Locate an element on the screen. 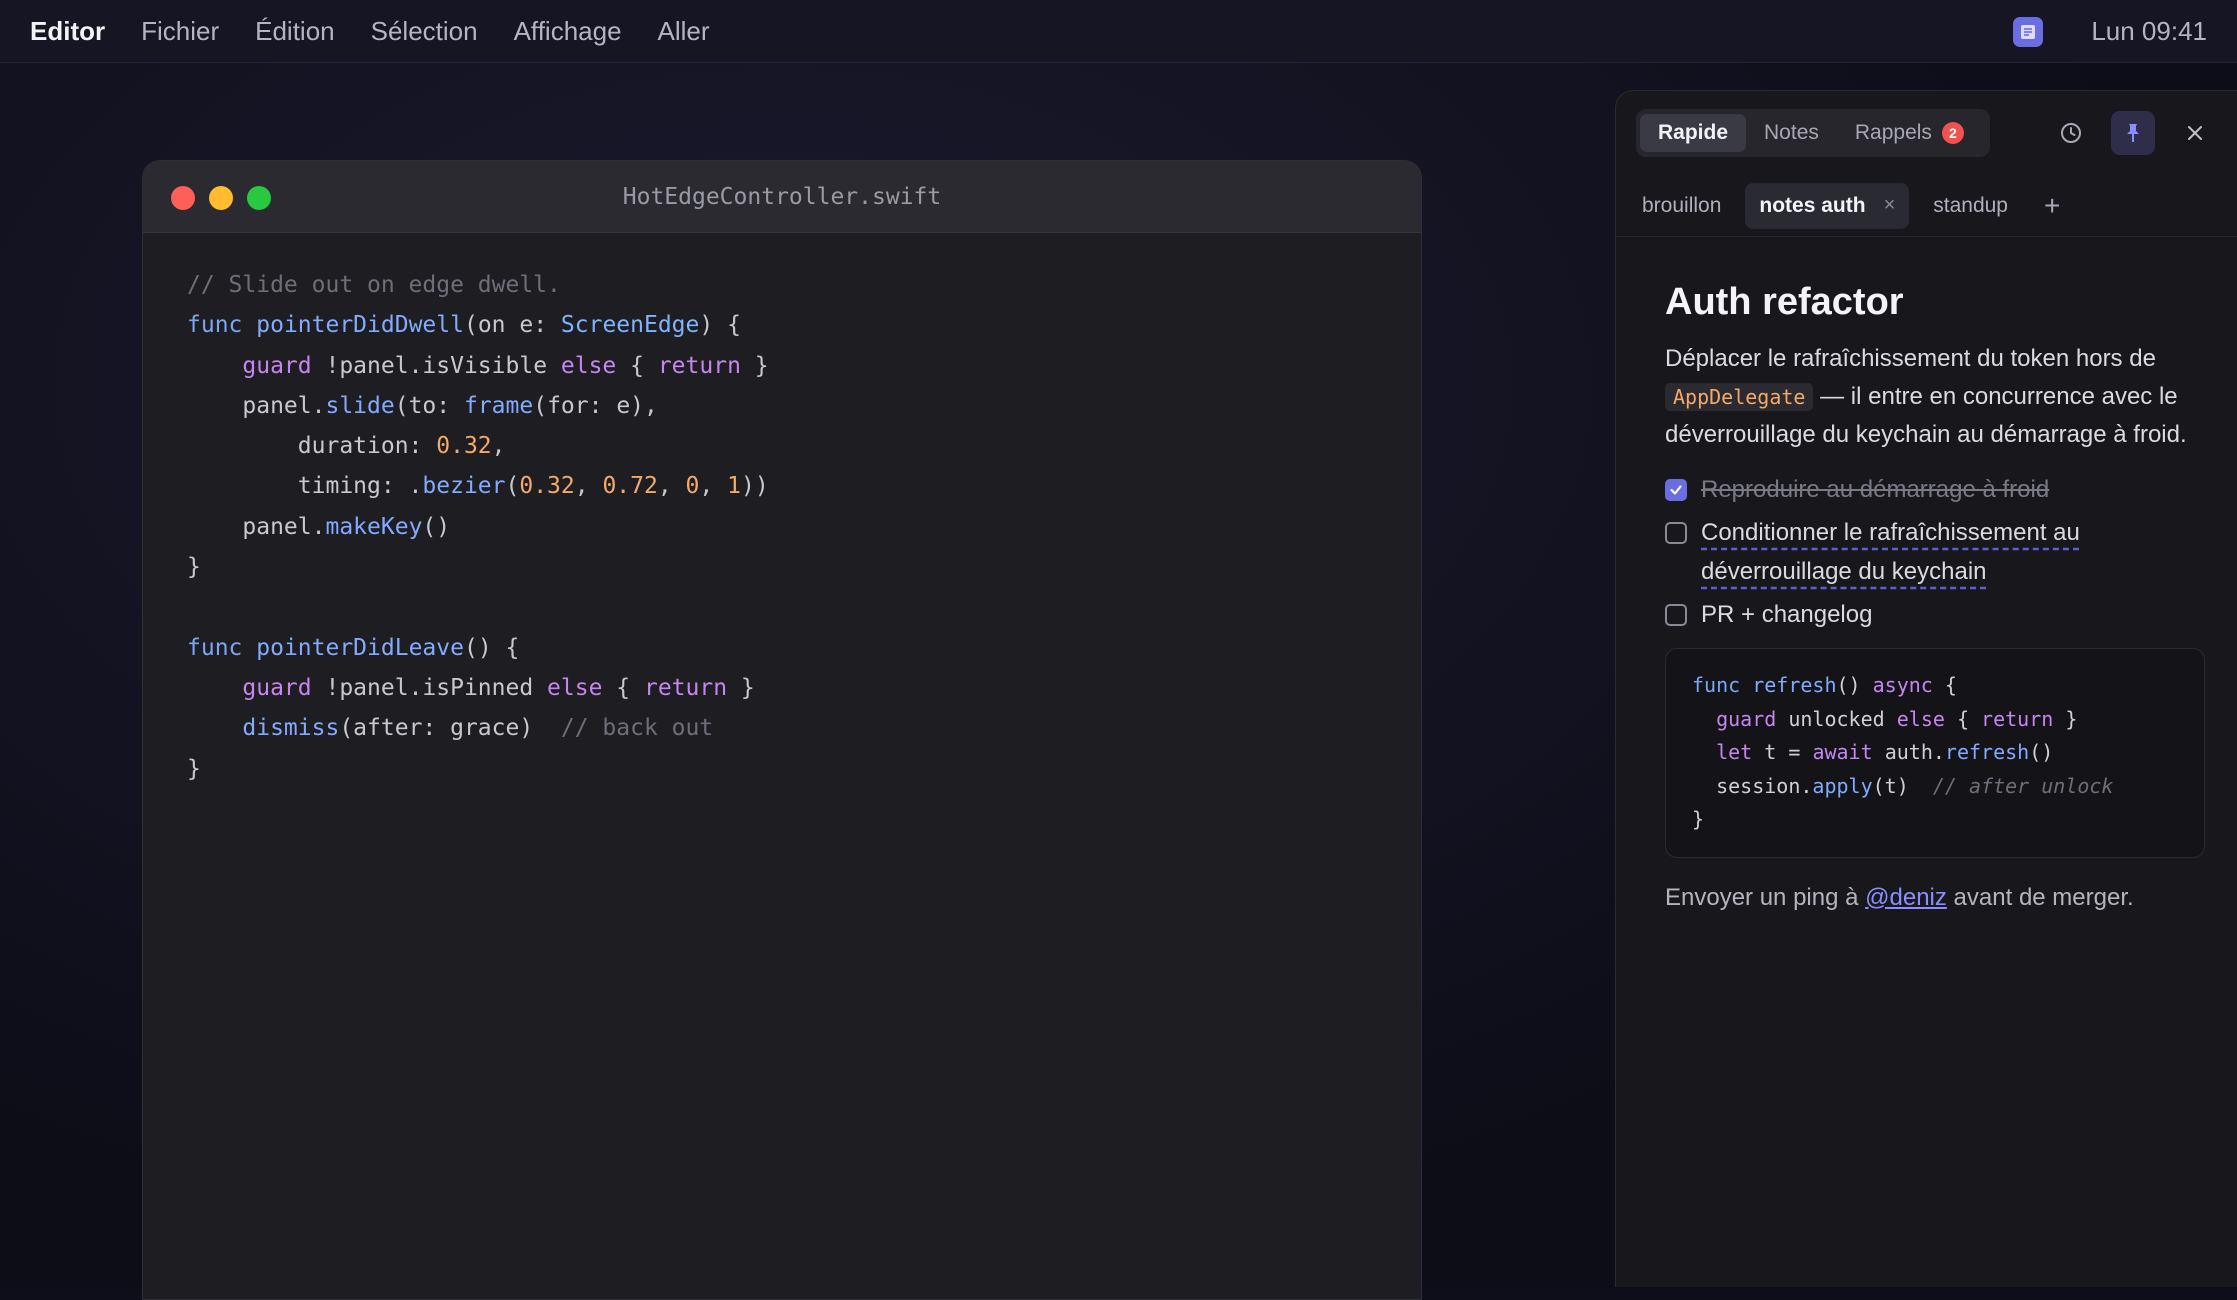  todo-item: Reproduire au démarrage à froid is located at coordinates (1935, 489).